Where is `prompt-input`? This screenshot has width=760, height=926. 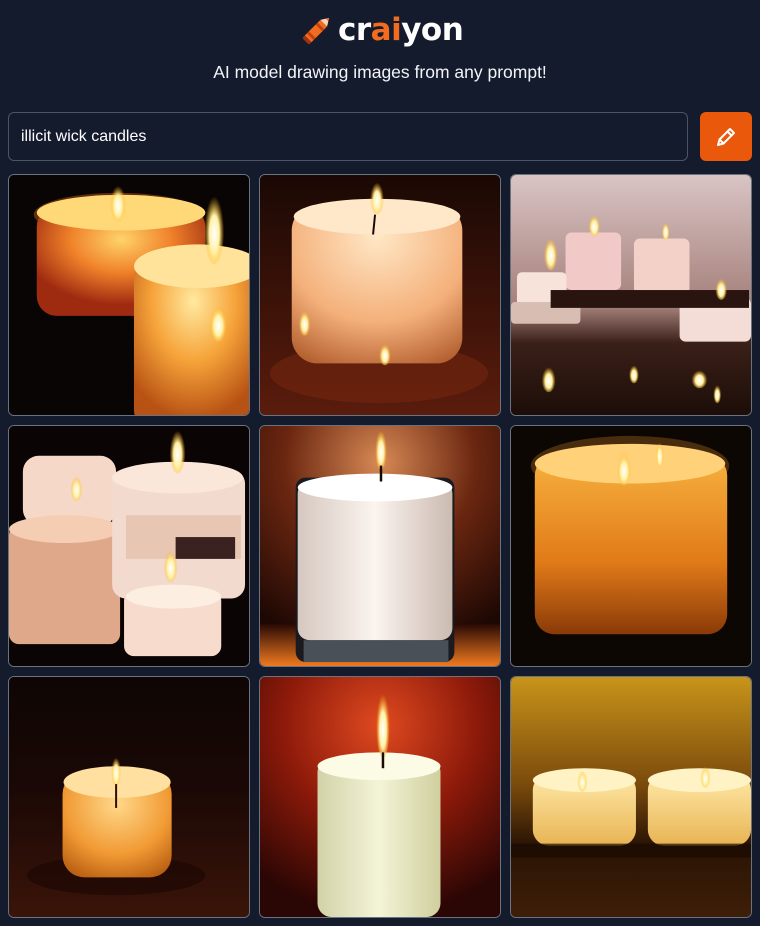
prompt-input is located at coordinates (348, 136).